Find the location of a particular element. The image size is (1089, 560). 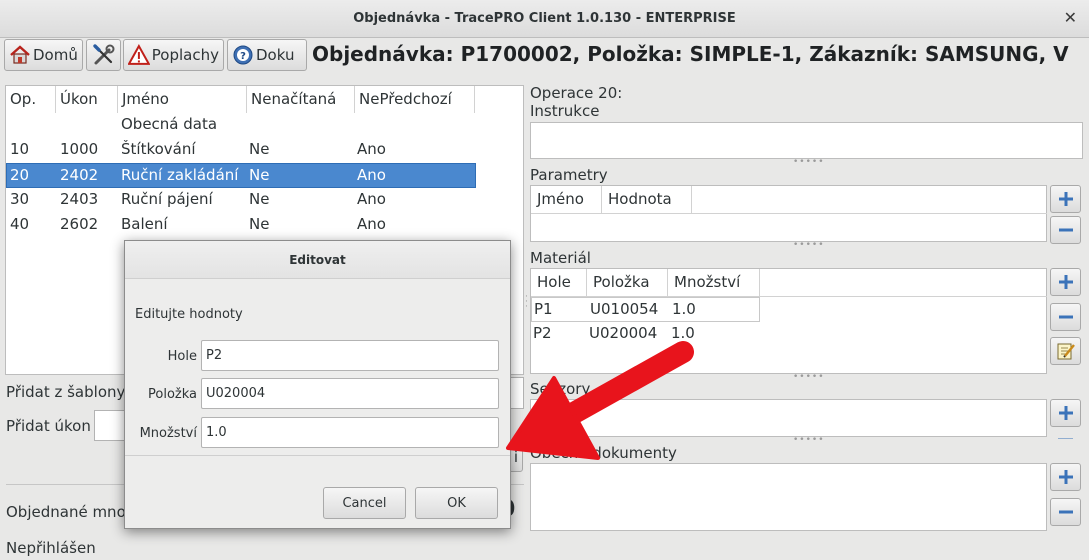

column-header-op: Op. is located at coordinates (31, 99).